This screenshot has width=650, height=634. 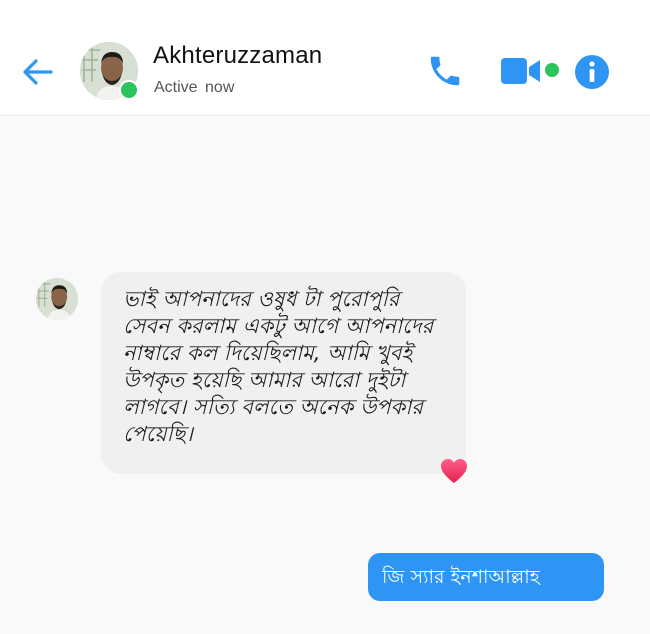 I want to click on online-status-dot, so click(x=129, y=90).